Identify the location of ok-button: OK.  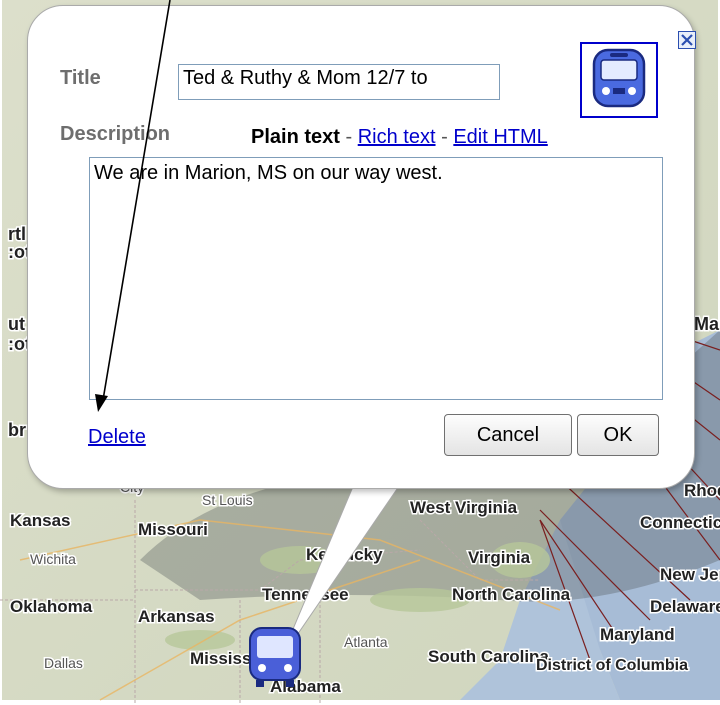
(618, 435).